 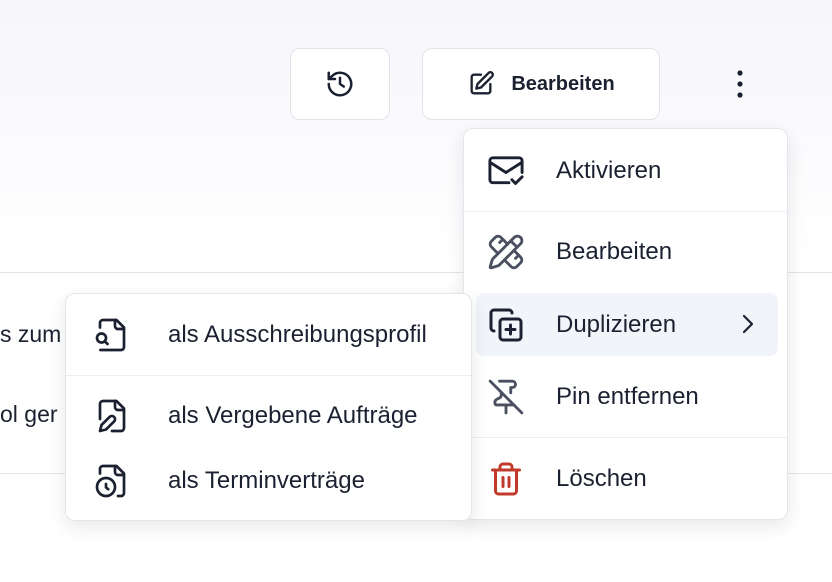 What do you see at coordinates (297, 334) in the screenshot?
I see `submenu-item-label: als Ausschreibungsprofil` at bounding box center [297, 334].